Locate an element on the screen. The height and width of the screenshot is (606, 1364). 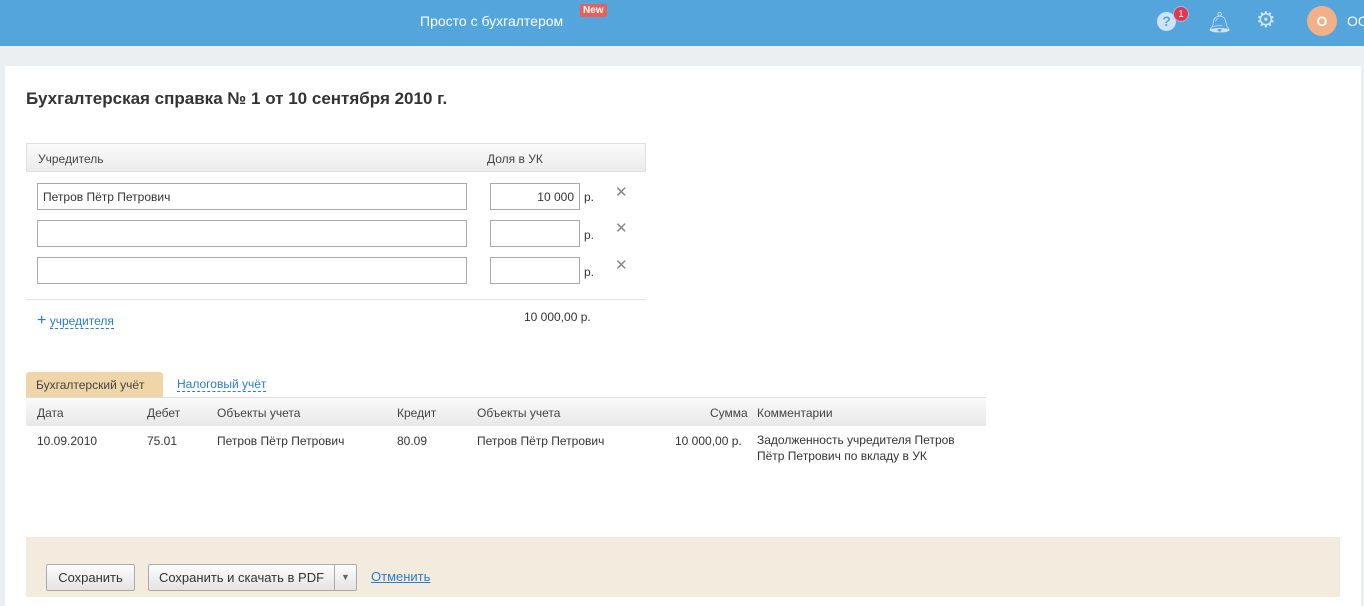
avatar: О is located at coordinates (1322, 21).